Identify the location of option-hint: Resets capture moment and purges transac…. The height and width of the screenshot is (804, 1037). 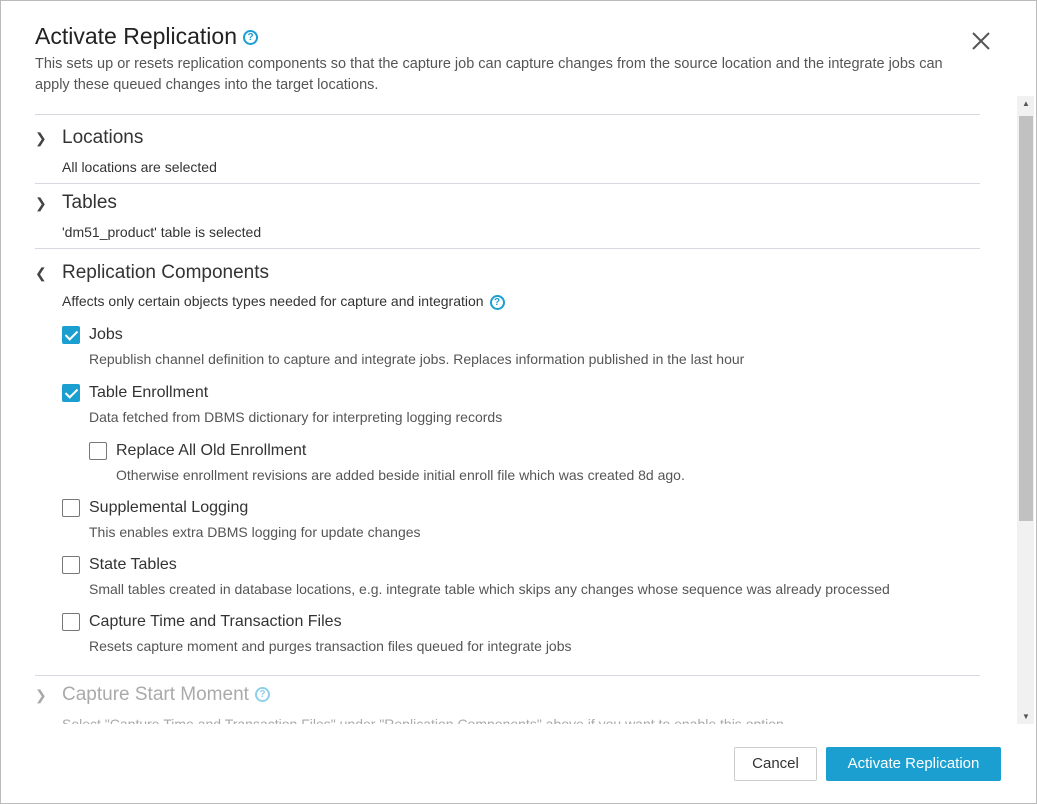
(330, 646).